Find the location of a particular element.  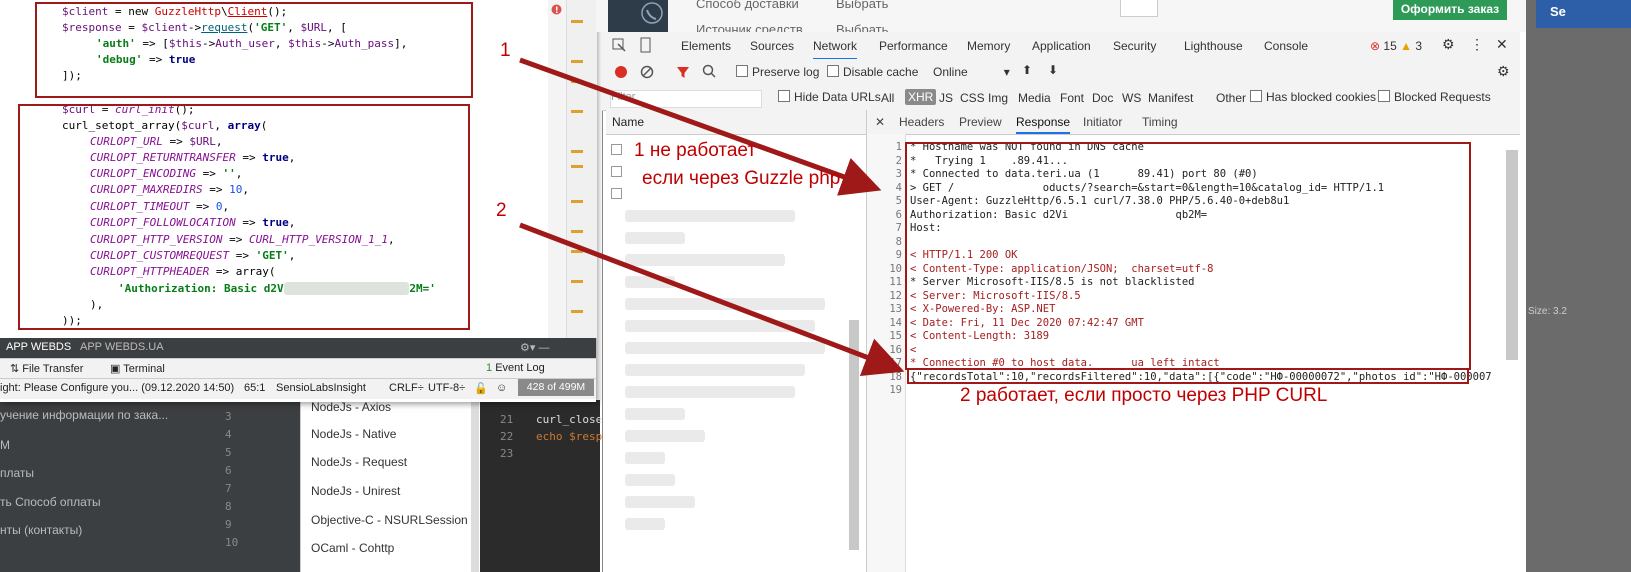

annotation-arrows is located at coordinates (712, 216).